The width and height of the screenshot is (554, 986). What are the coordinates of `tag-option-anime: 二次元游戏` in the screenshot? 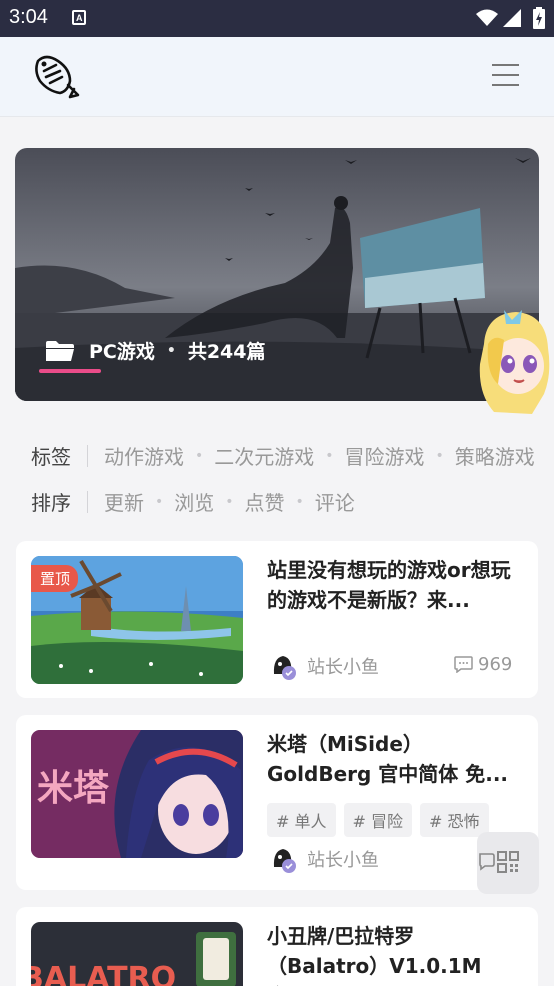 It's located at (264, 455).